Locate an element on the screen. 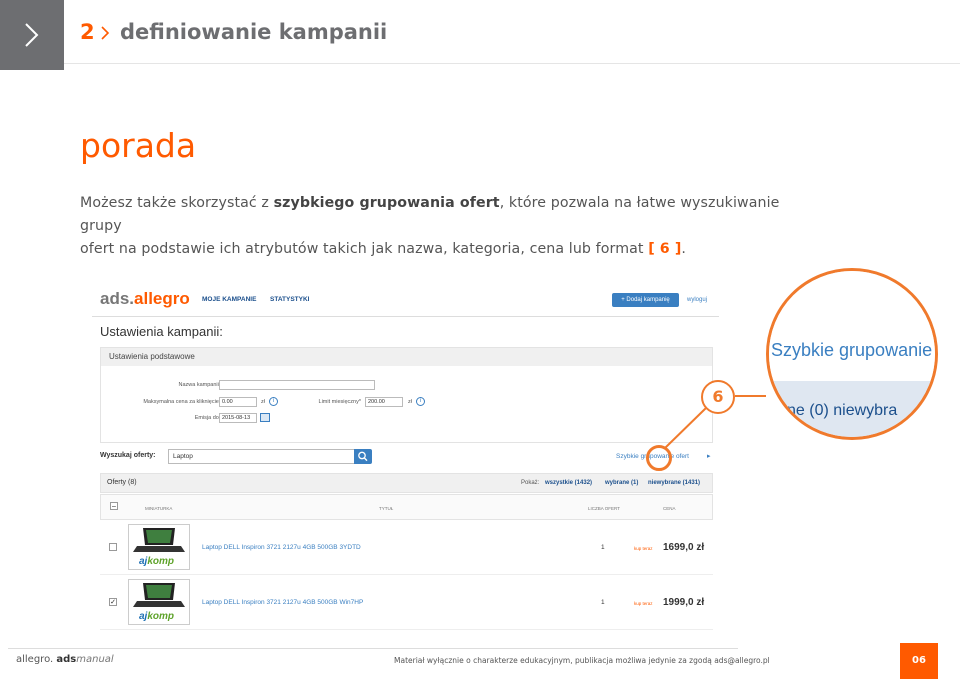  footer-logo: allegro. adsmanual is located at coordinates (65, 659).